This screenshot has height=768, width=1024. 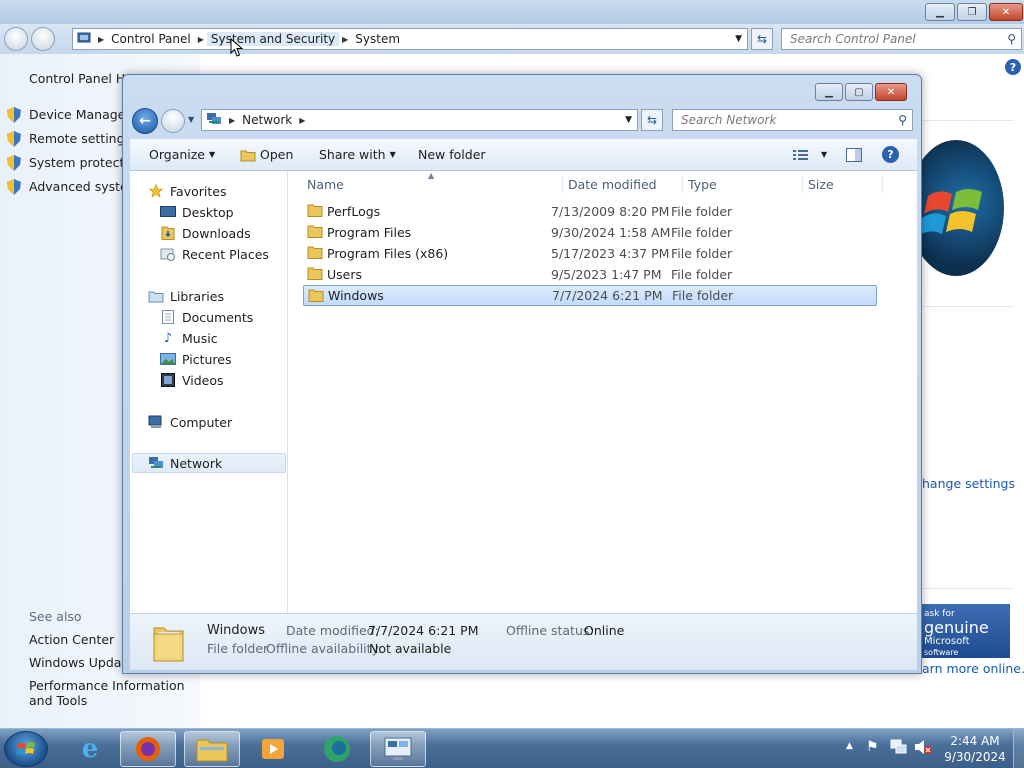 What do you see at coordinates (590, 295) in the screenshot?
I see `file-row: Windows 7/7/2024 6:21 PM File folder` at bounding box center [590, 295].